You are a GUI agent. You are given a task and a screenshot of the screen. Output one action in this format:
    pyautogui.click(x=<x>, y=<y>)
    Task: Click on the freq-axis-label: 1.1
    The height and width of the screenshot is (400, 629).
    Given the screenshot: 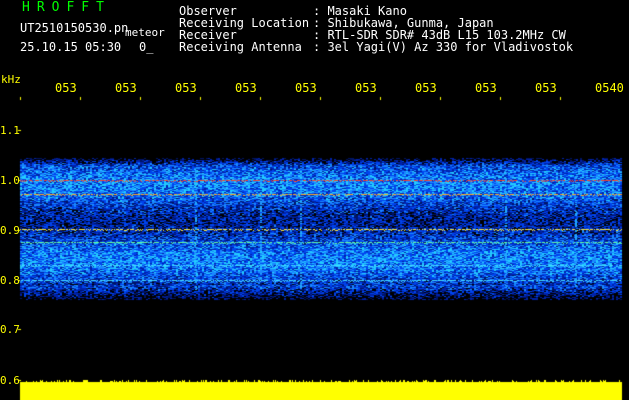 What is the action you would take?
    pyautogui.click(x=10, y=130)
    